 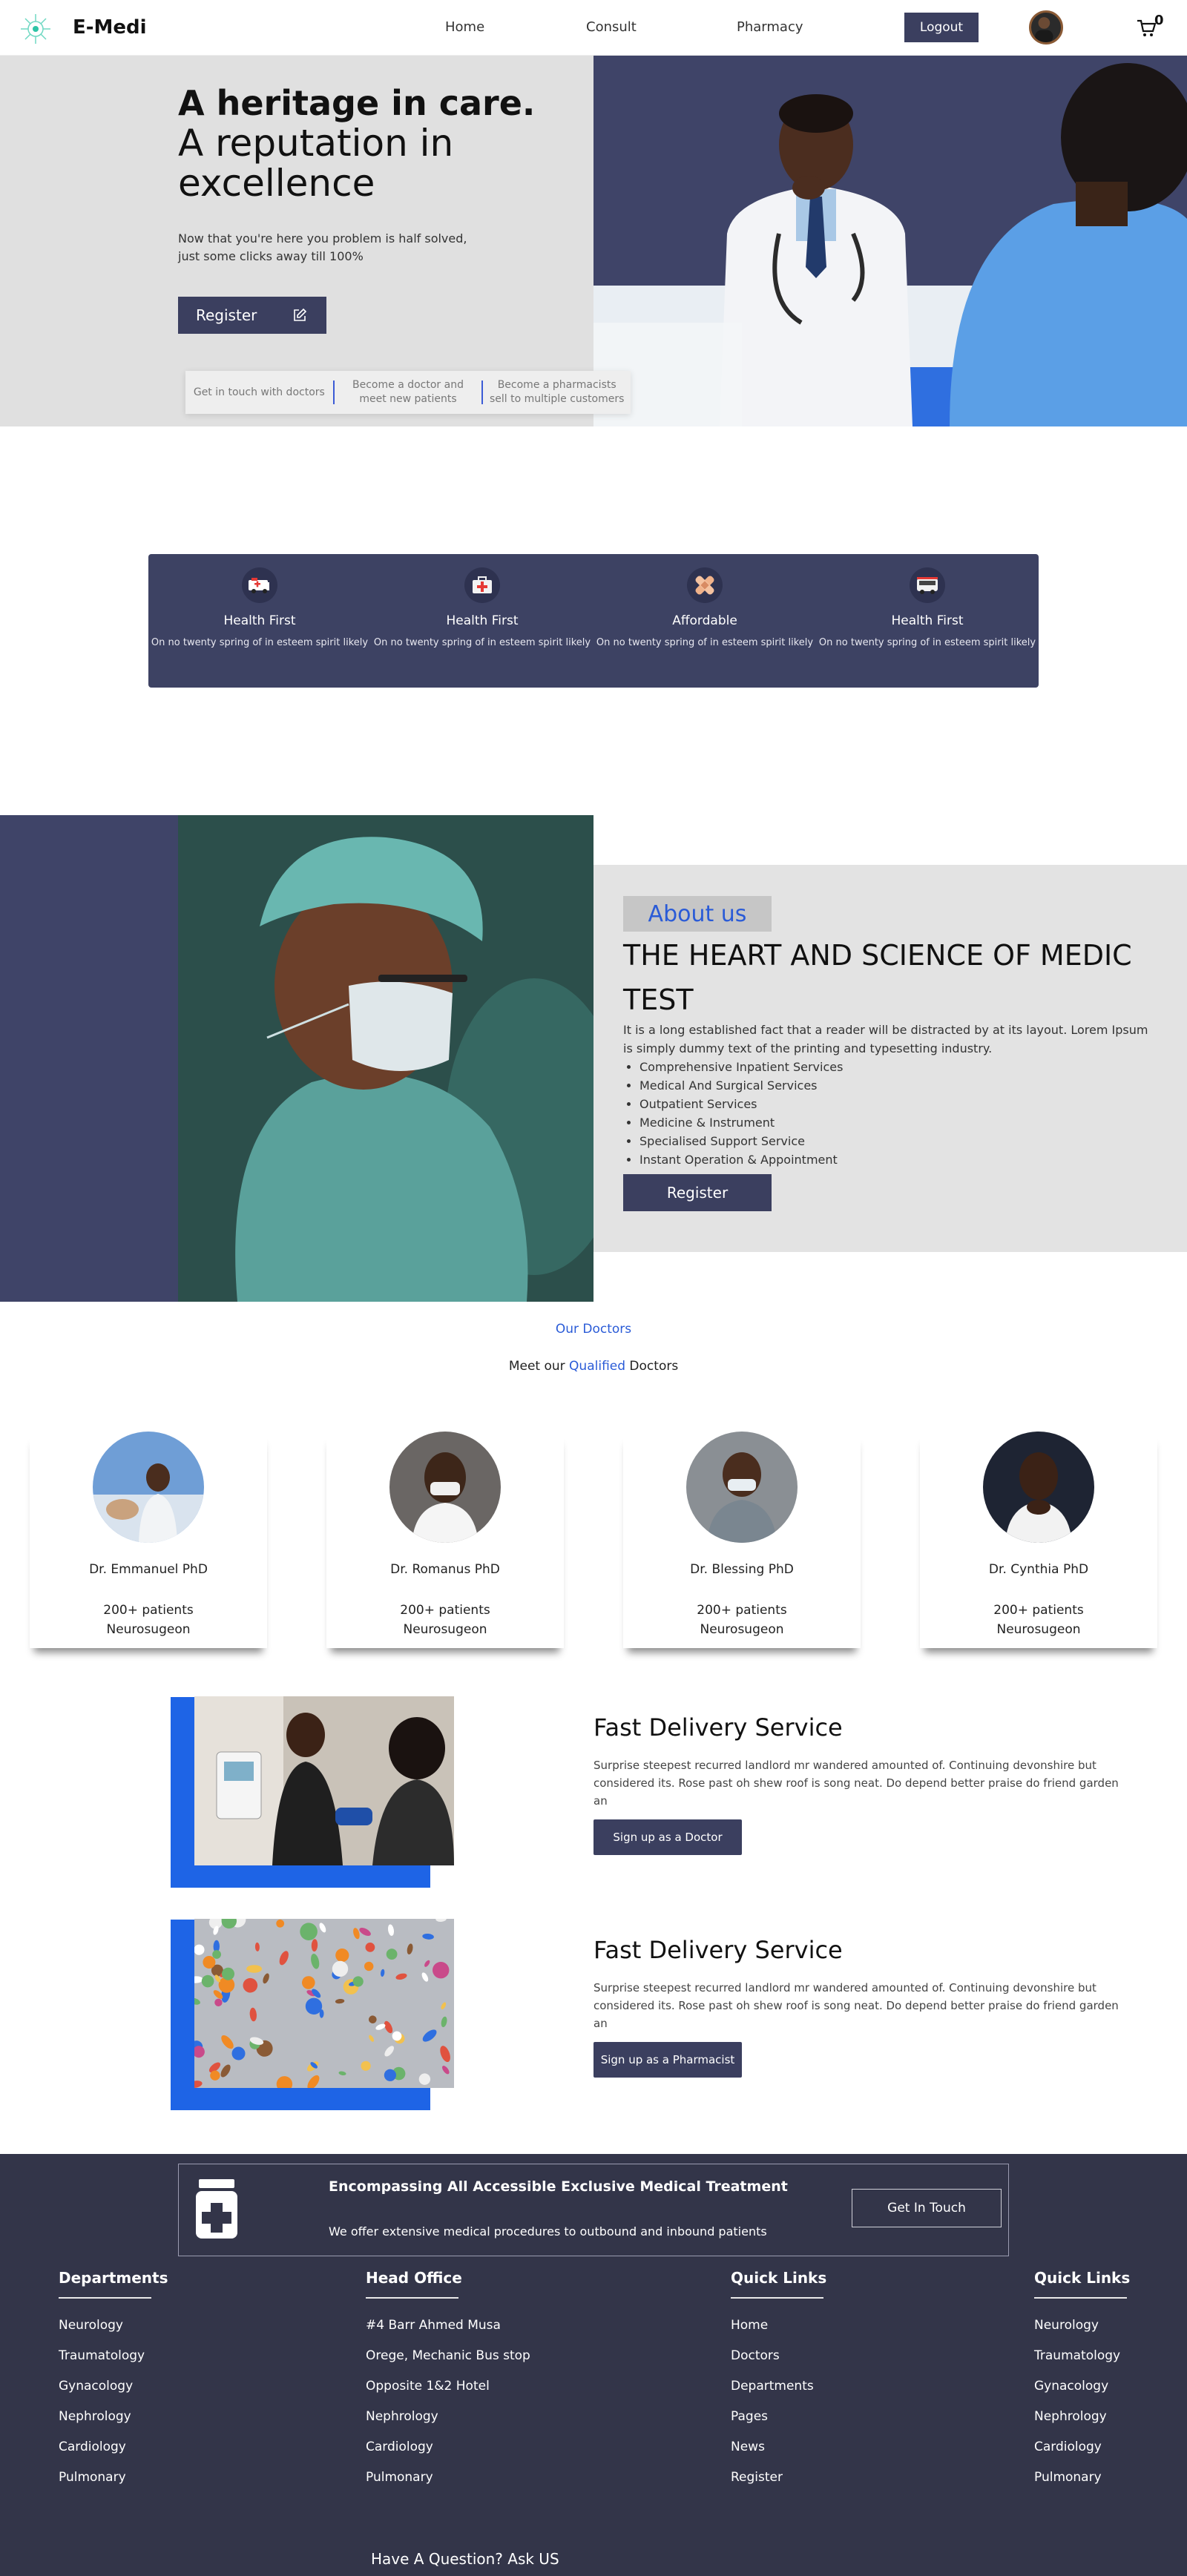 What do you see at coordinates (36, 29) in the screenshot?
I see `logo-icon` at bounding box center [36, 29].